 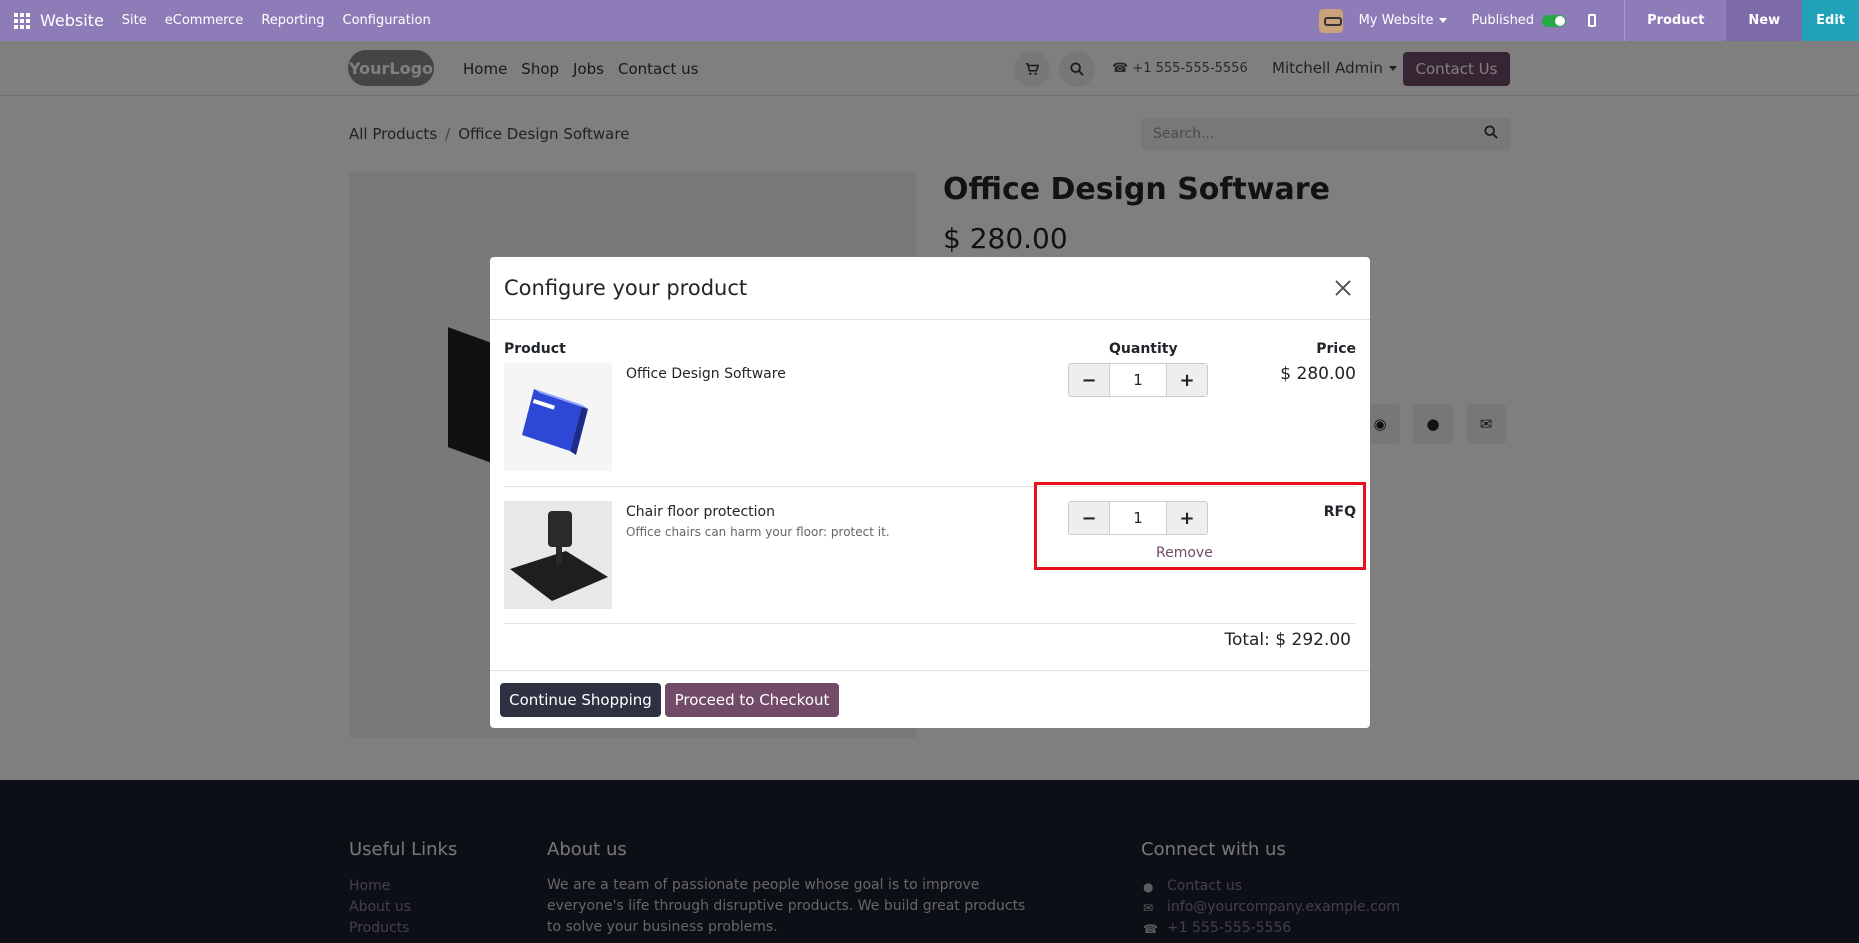 What do you see at coordinates (626, 288) in the screenshot?
I see `modal-title: Configure your product` at bounding box center [626, 288].